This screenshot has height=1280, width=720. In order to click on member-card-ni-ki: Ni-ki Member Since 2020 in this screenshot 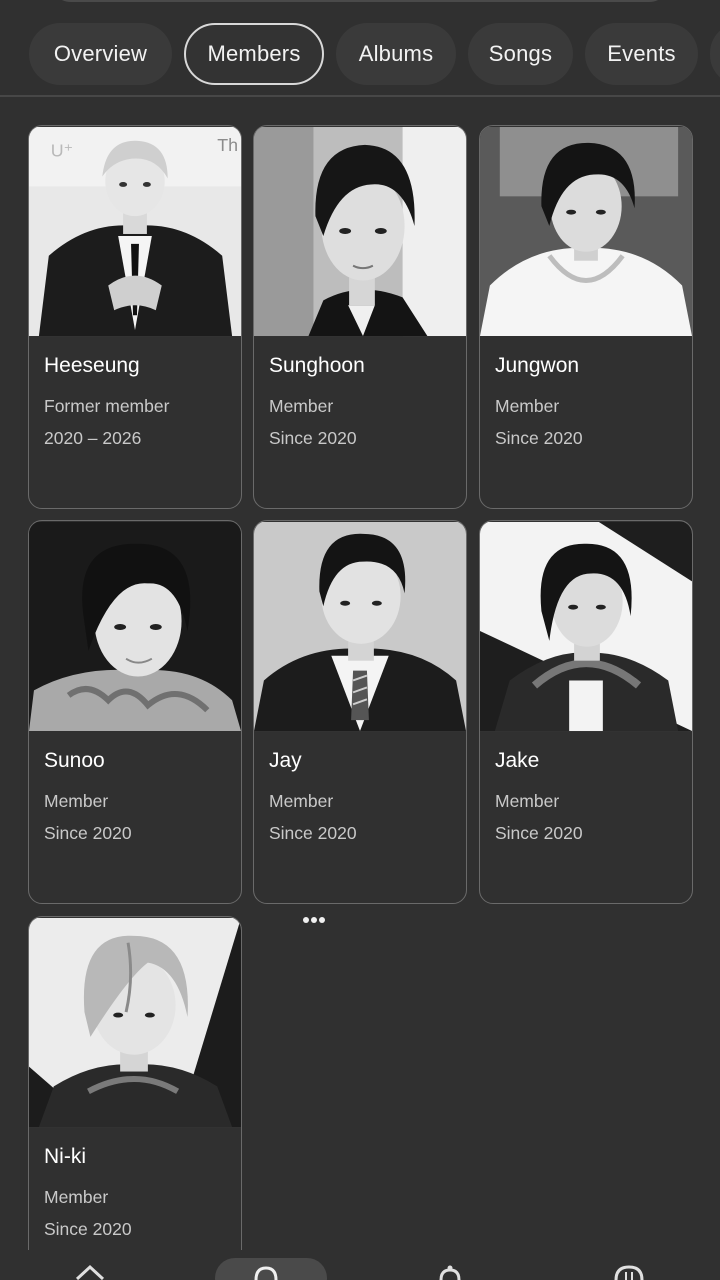, I will do `click(135, 1086)`.